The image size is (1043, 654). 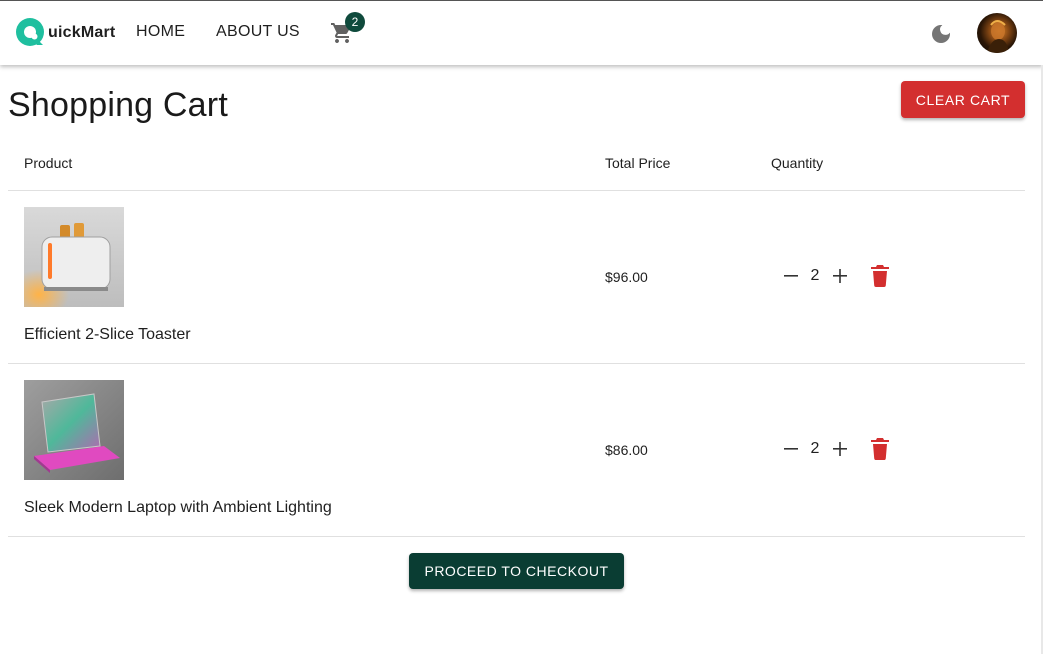 I want to click on moon-icon, so click(x=941, y=34).